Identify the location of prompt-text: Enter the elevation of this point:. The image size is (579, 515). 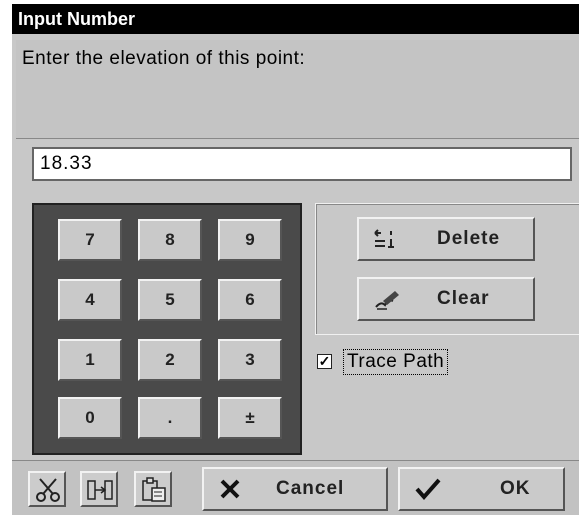
(164, 58).